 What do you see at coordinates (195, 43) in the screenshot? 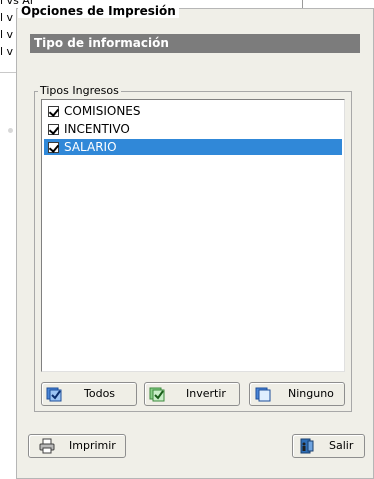
I see `info-type-header: Tipo de información` at bounding box center [195, 43].